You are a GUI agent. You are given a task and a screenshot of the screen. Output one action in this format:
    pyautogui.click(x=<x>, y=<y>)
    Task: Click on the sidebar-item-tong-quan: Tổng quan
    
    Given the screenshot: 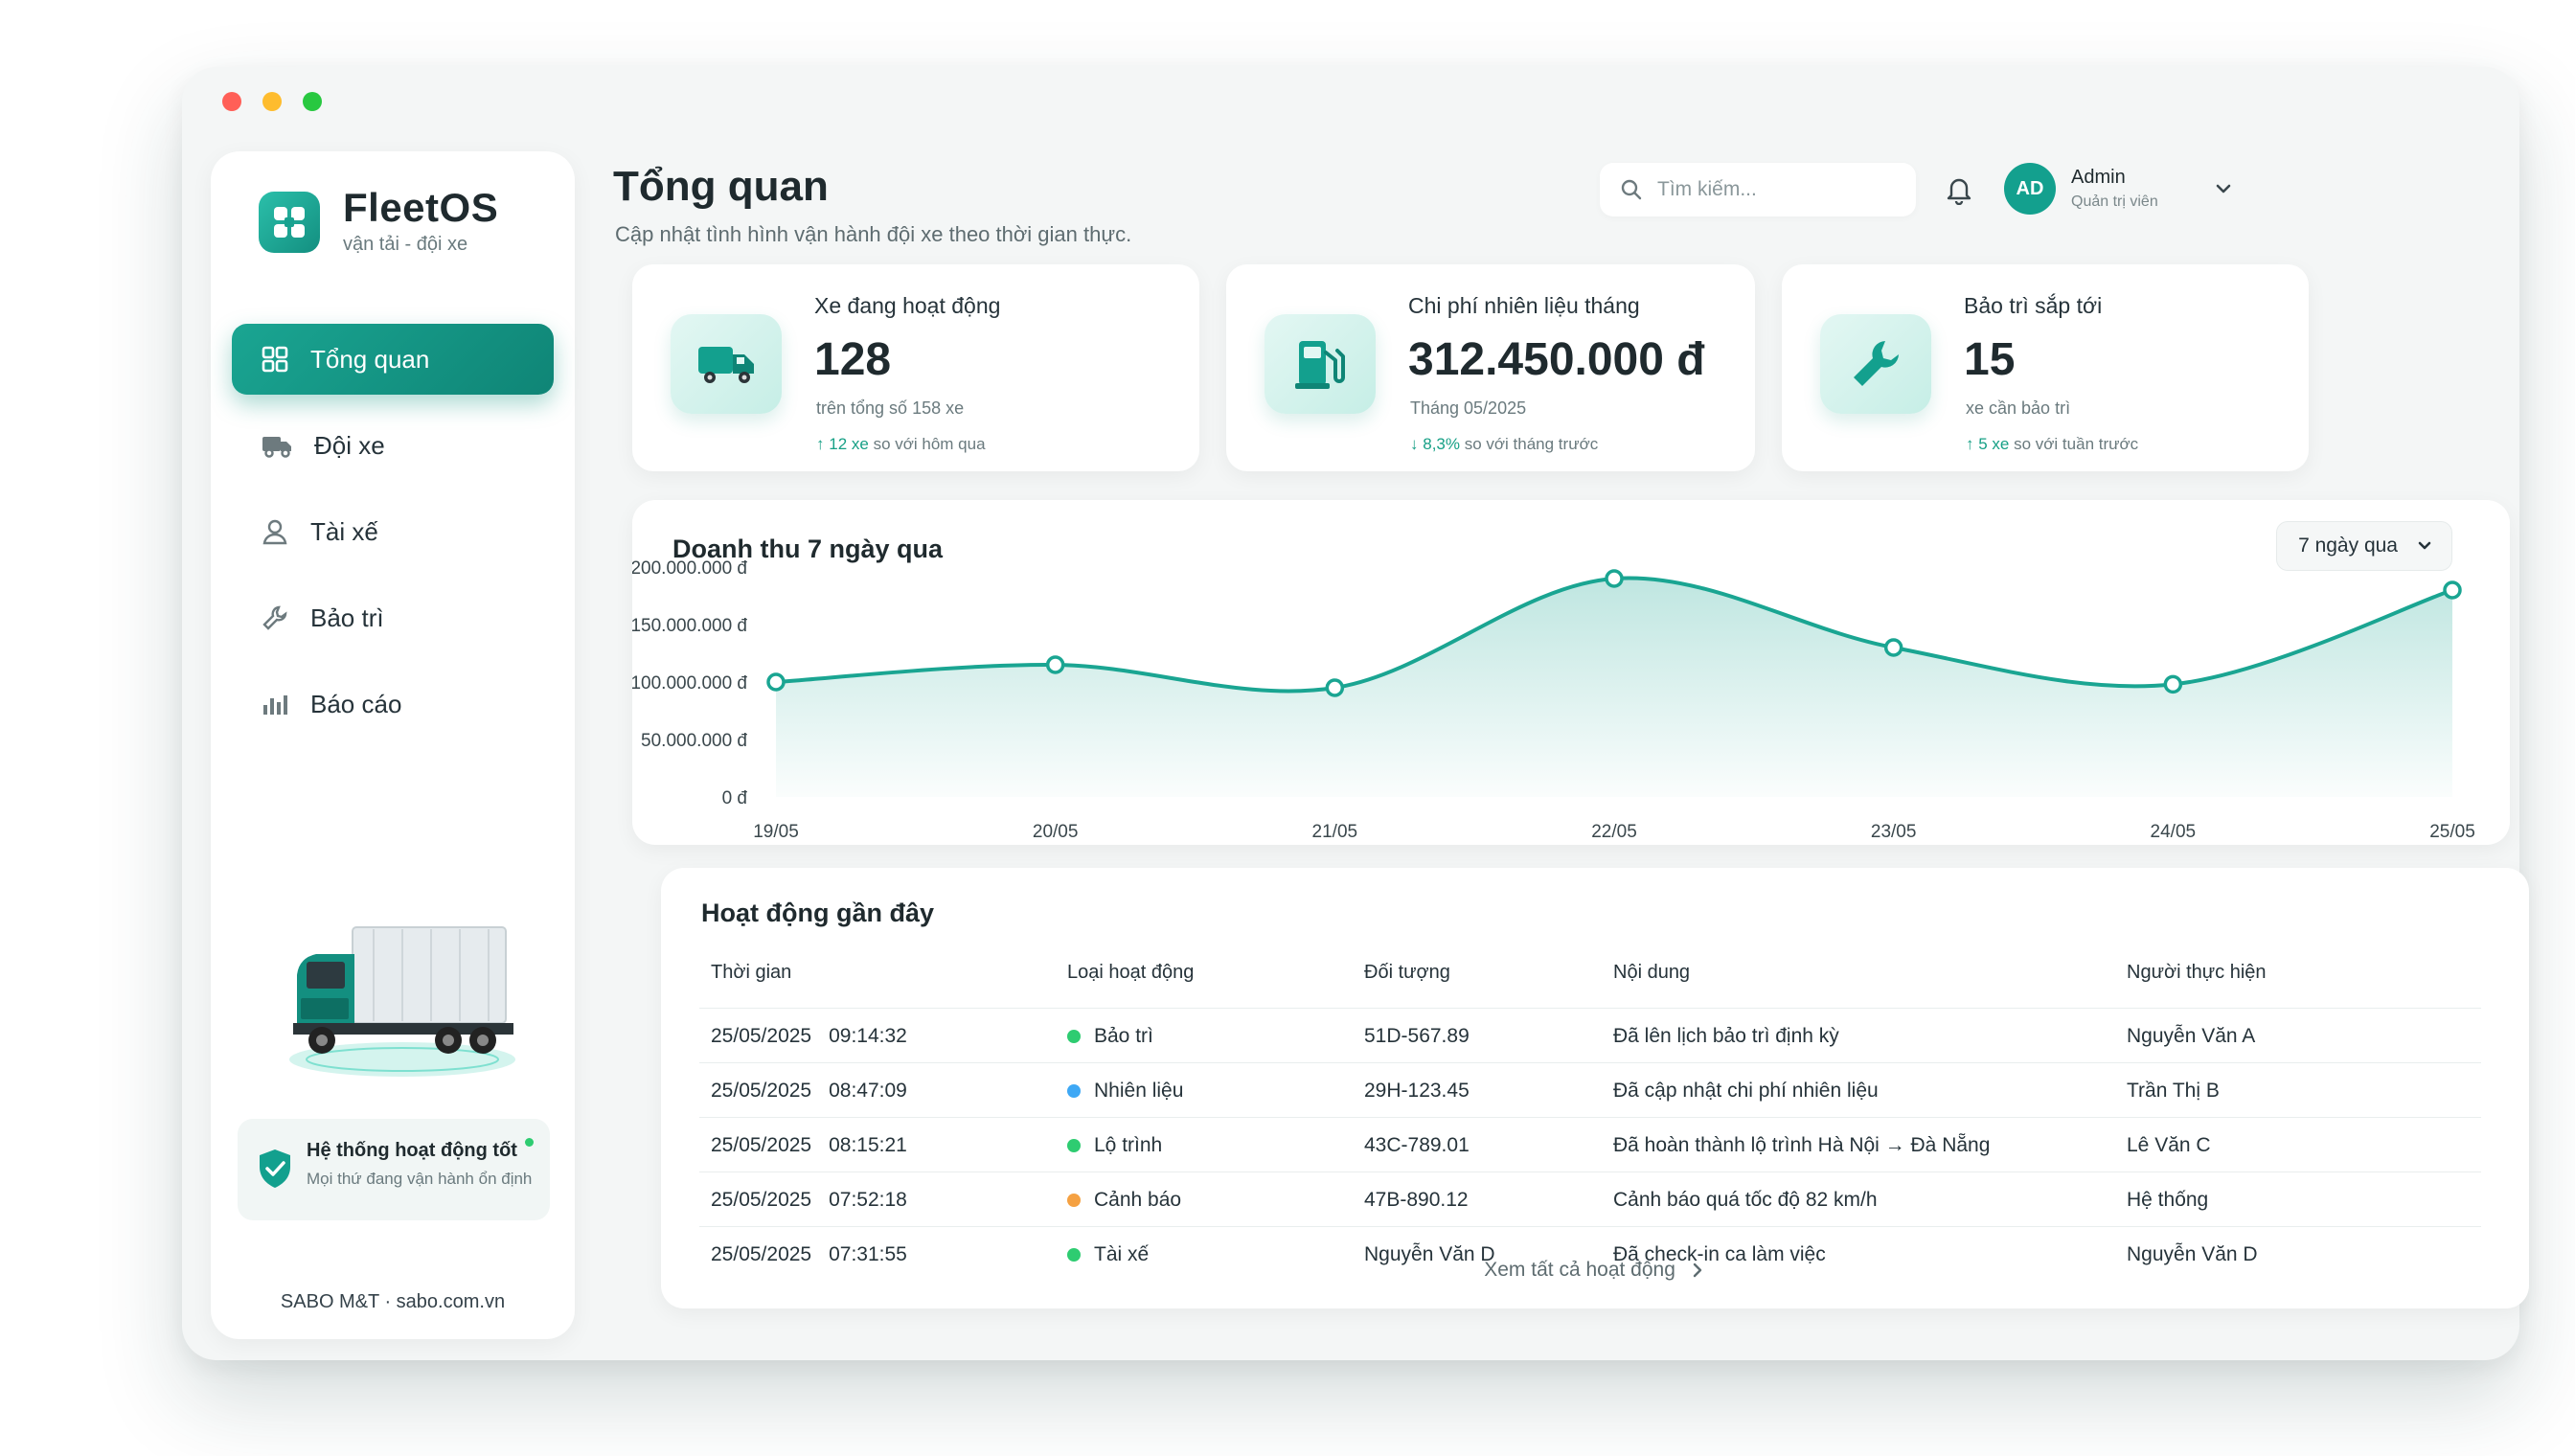 What is the action you would take?
    pyautogui.click(x=393, y=359)
    